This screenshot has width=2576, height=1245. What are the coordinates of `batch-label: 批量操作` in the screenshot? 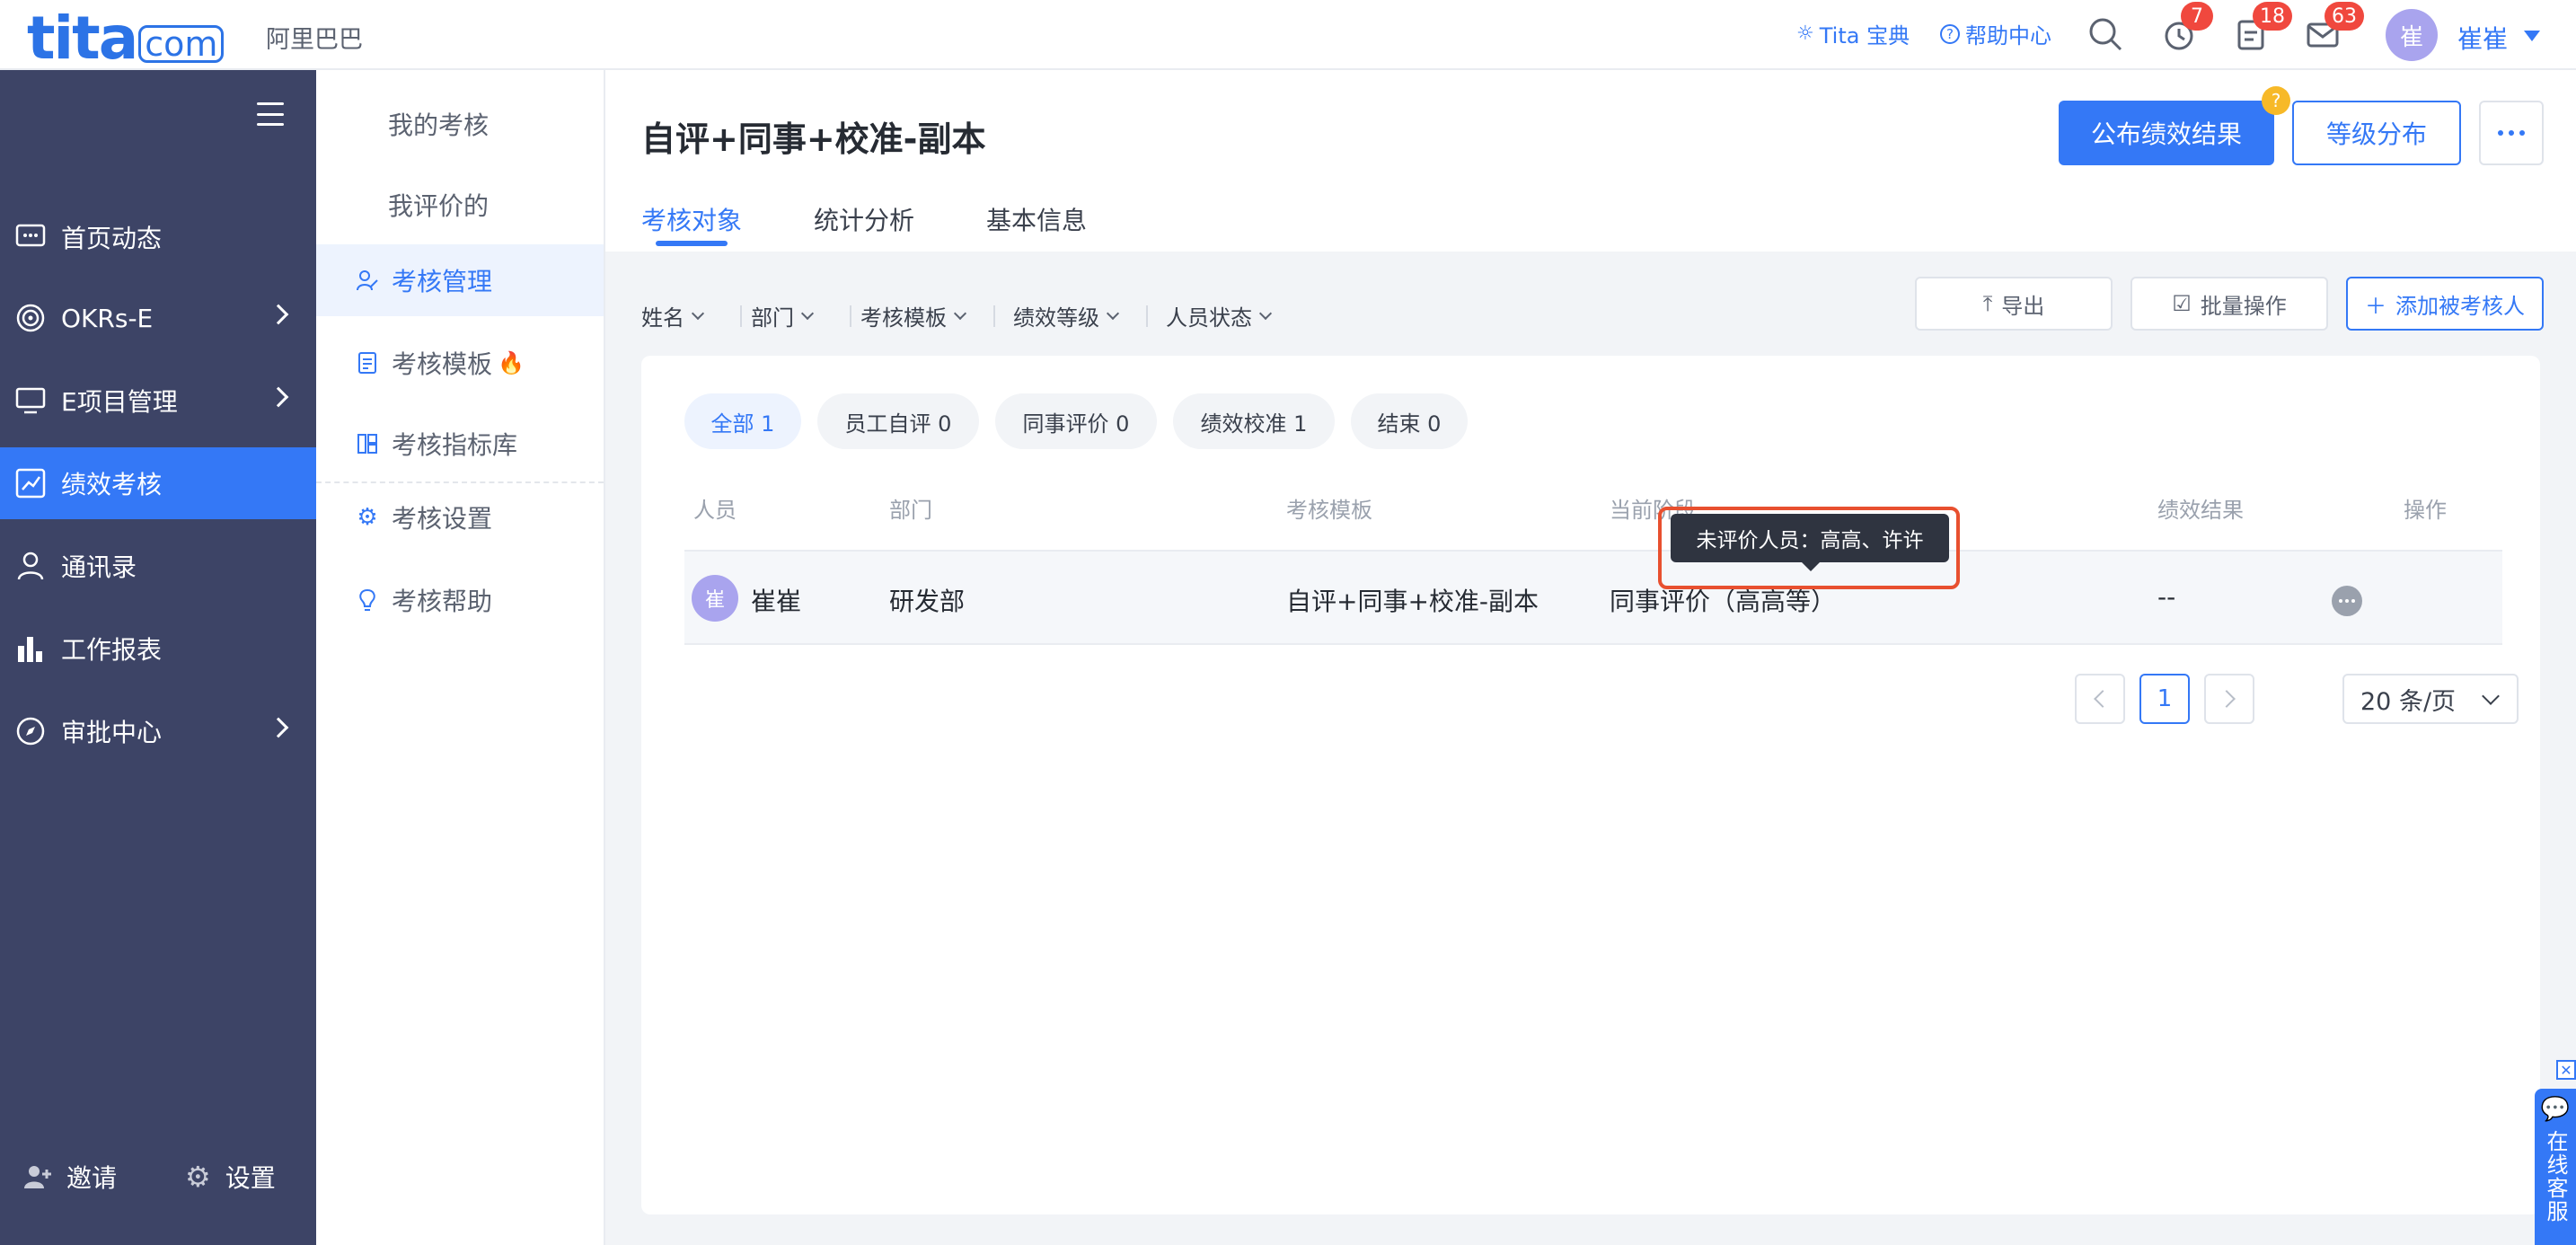 It's located at (2243, 306).